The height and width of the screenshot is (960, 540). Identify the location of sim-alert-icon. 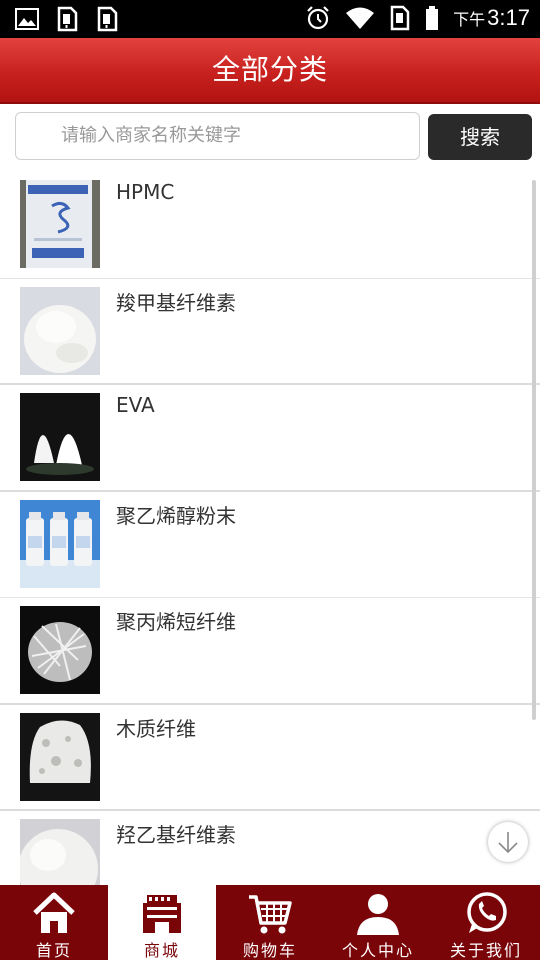
(67, 19).